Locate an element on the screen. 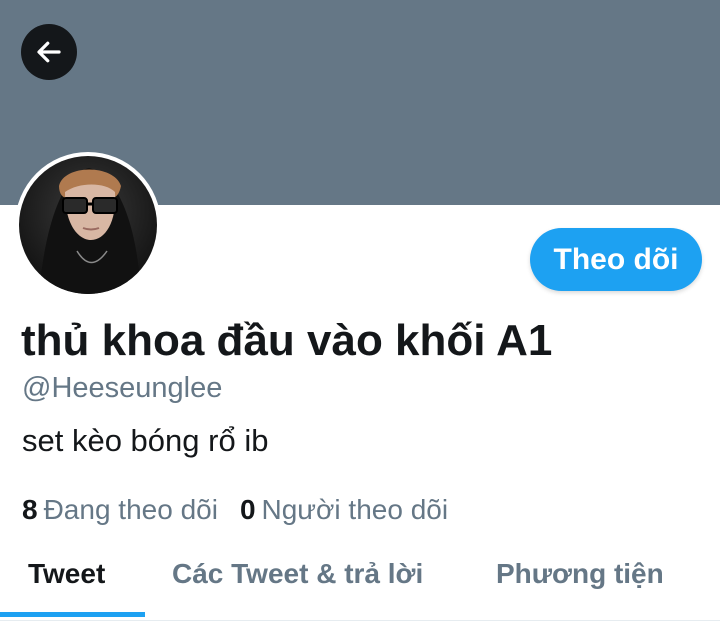 The image size is (720, 644). following-label: Đang theo dõi is located at coordinates (130, 509).